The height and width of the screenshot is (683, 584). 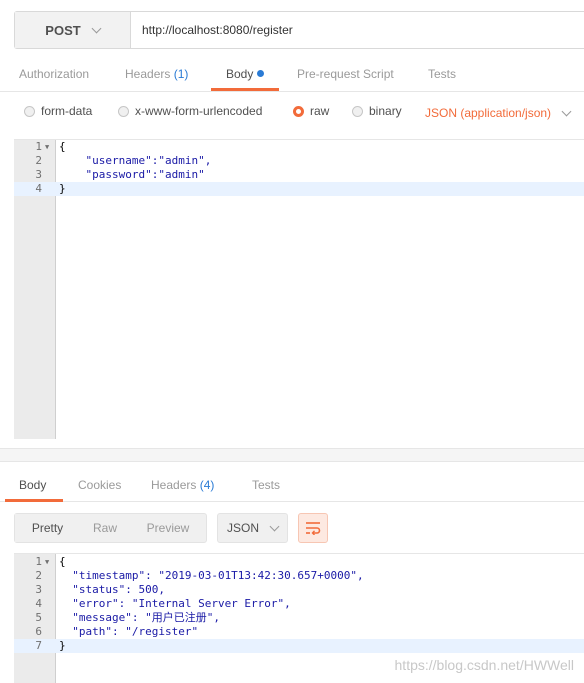 I want to click on content-type-label: JSON (application/json), so click(x=488, y=113).